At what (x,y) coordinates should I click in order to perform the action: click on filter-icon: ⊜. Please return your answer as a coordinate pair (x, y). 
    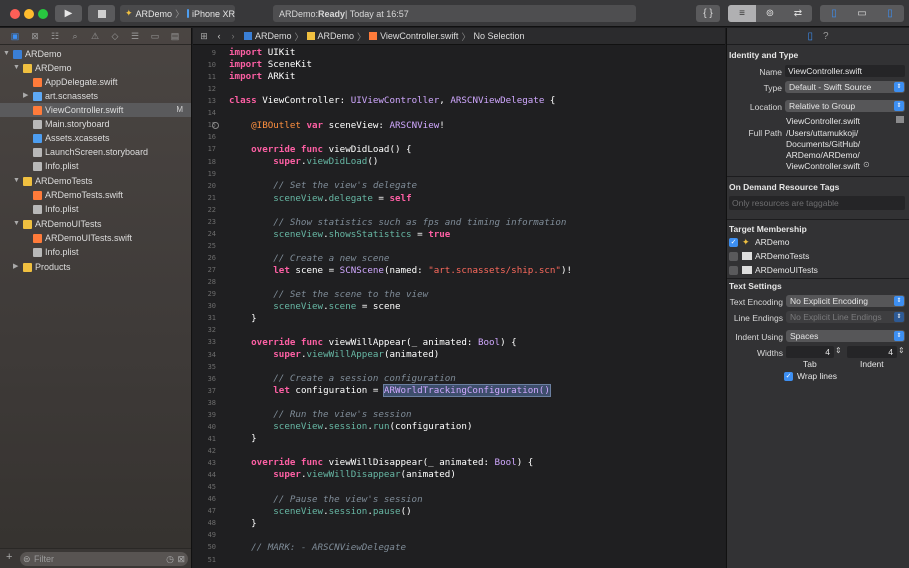
    Looking at the image, I should click on (27, 559).